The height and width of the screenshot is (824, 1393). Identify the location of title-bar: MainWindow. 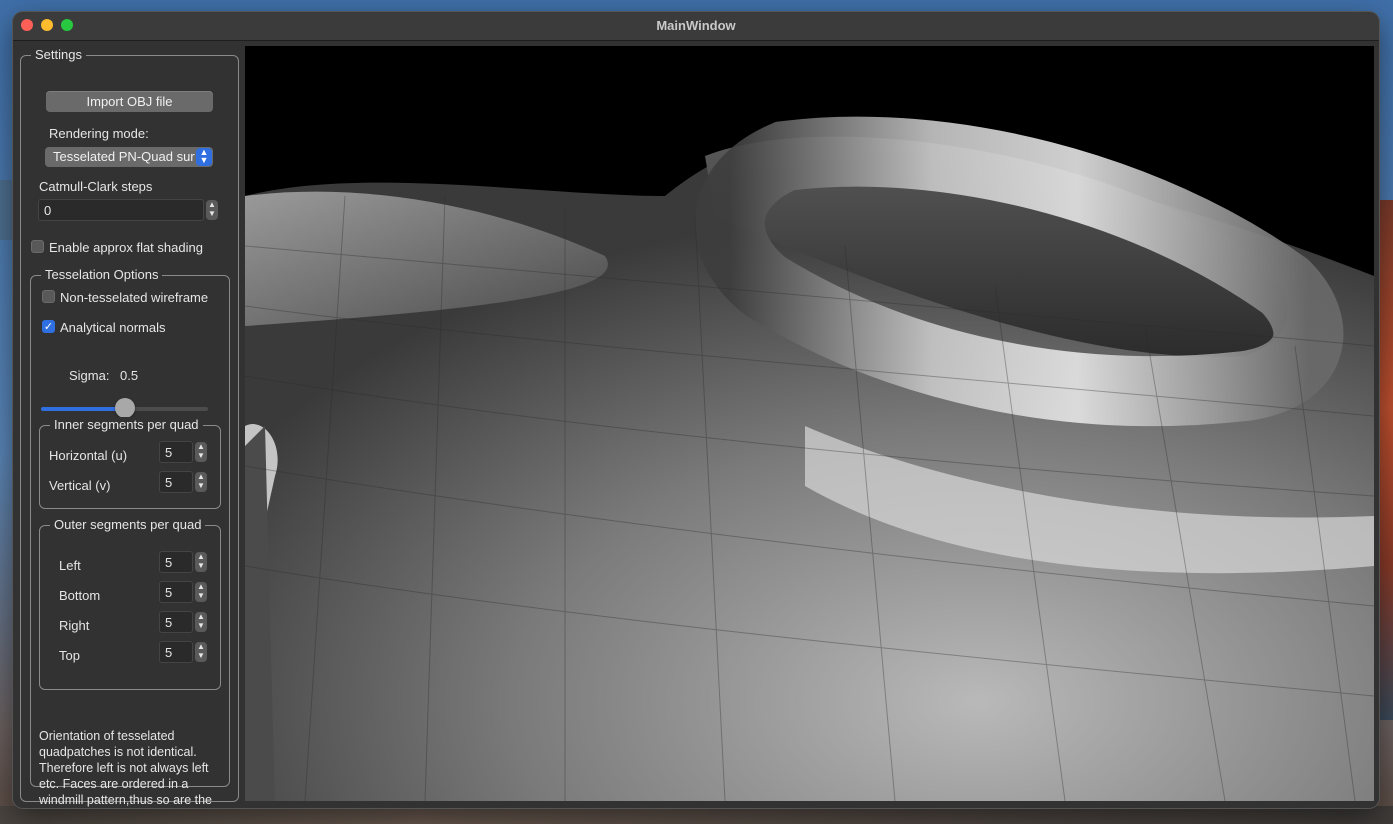
(696, 26).